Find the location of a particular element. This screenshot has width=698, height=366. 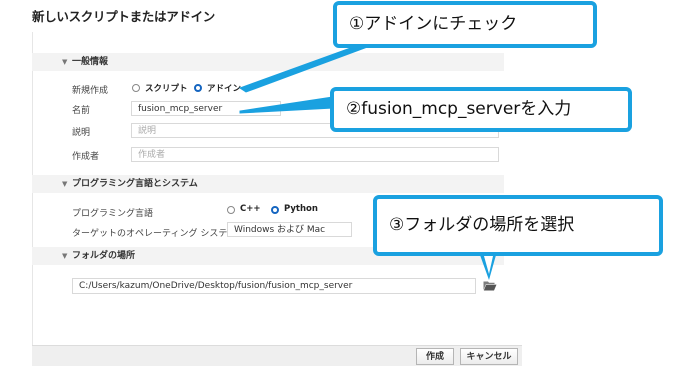

callout-check-addin: ①アドインにチェック is located at coordinates (465, 24).